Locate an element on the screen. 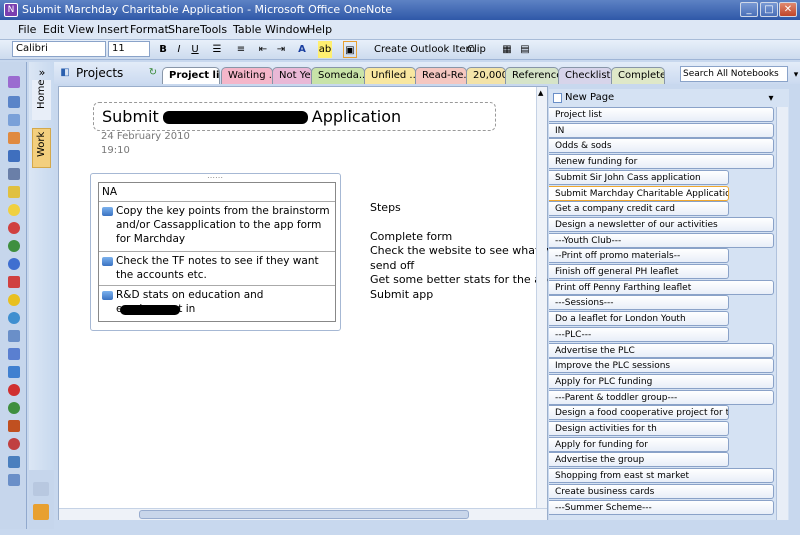 The height and width of the screenshot is (535, 800). menu-help: Help is located at coordinates (319, 29).